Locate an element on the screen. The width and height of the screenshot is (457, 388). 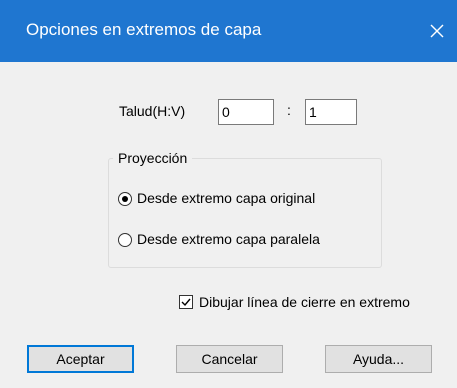
radio-selected-dot is located at coordinates (125, 199).